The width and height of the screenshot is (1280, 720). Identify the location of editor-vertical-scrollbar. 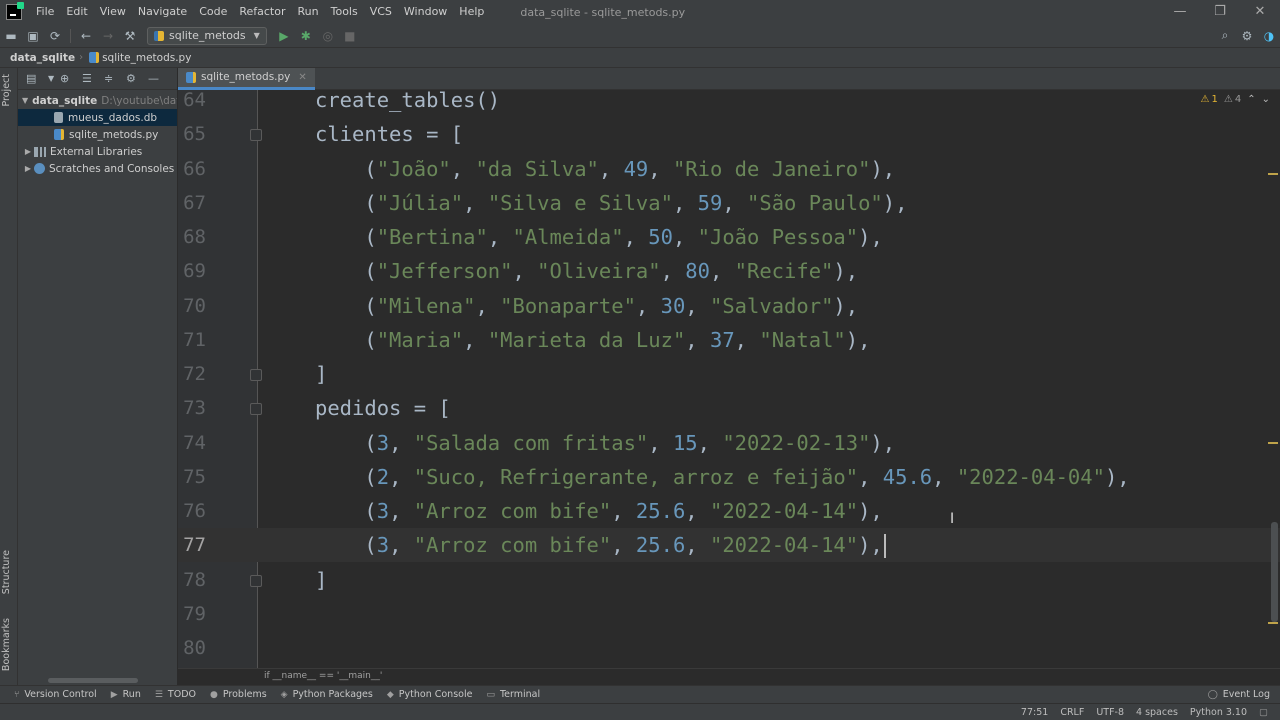
(1274, 572).